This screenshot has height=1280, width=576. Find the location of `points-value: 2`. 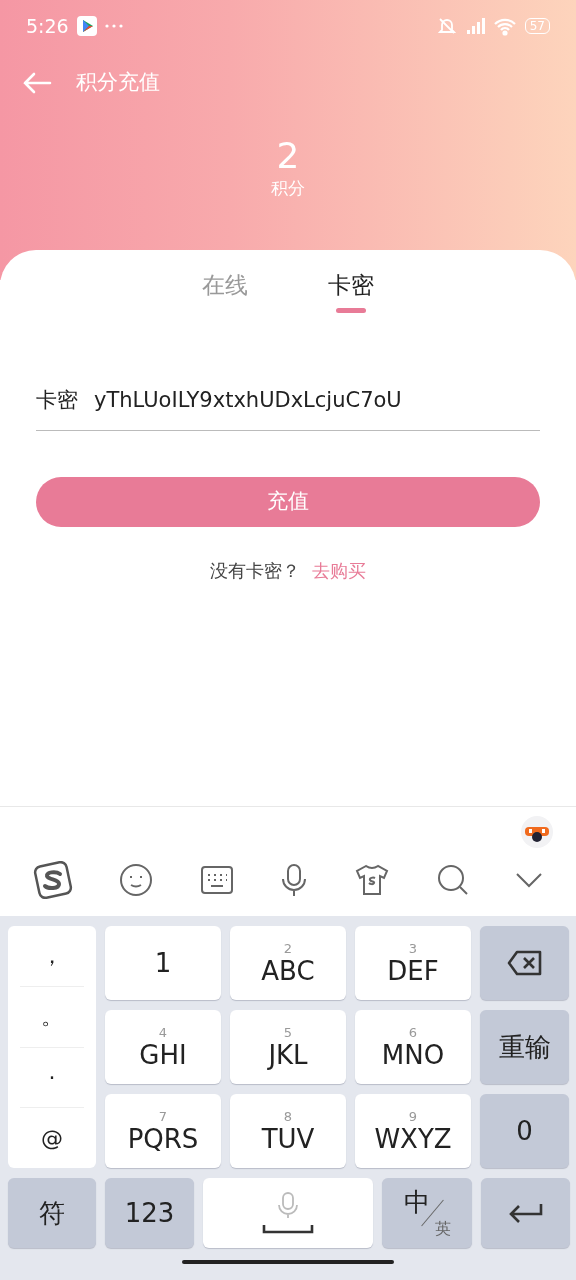

points-value: 2 is located at coordinates (288, 156).